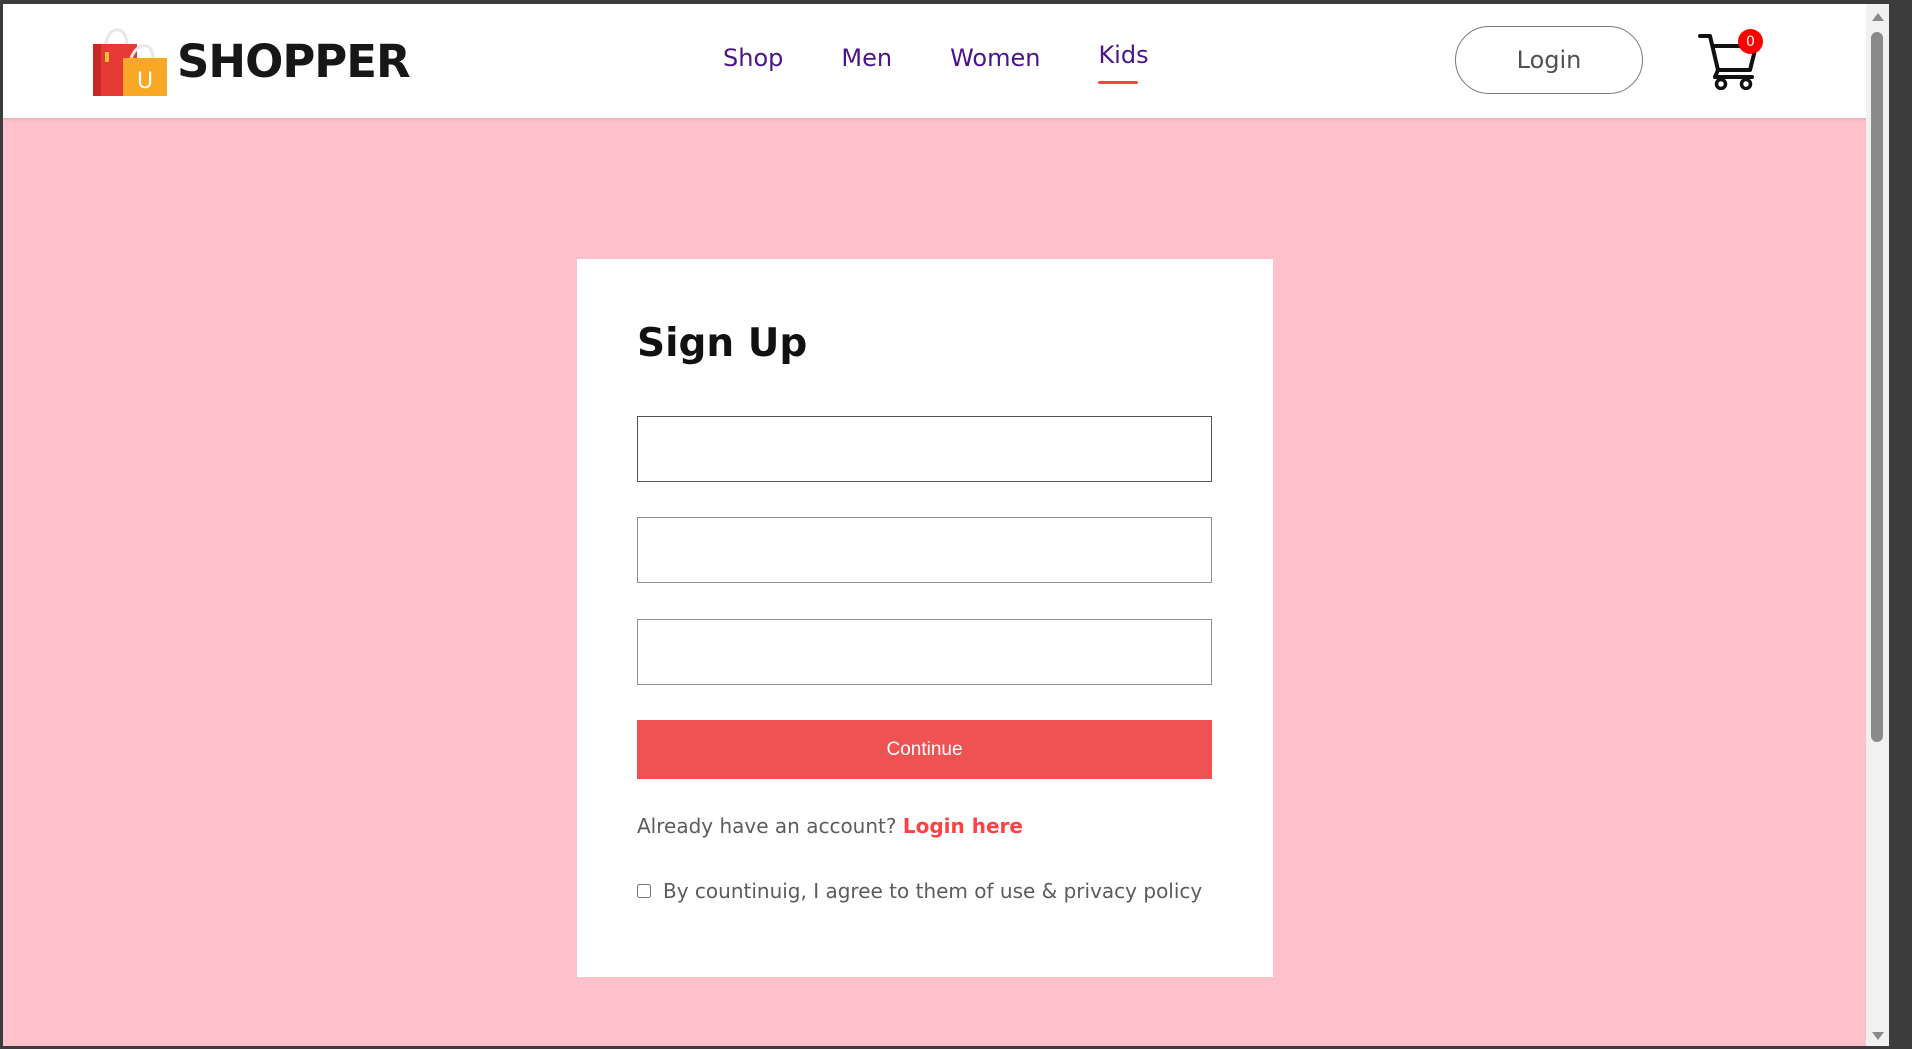 This screenshot has height=1049, width=1912. I want to click on nav-menu: Shop Men Women Kids, so click(965, 62).